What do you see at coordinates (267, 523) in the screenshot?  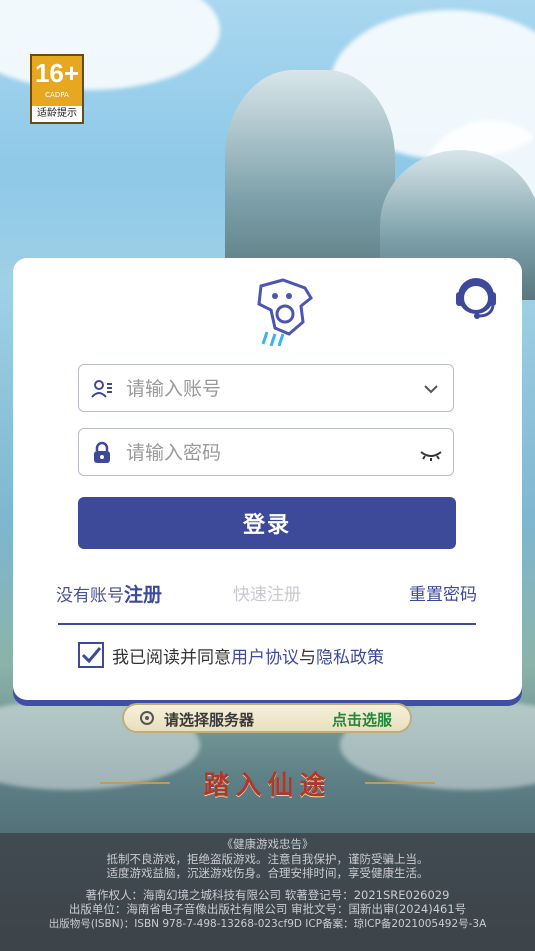 I see `login-button: 登录` at bounding box center [267, 523].